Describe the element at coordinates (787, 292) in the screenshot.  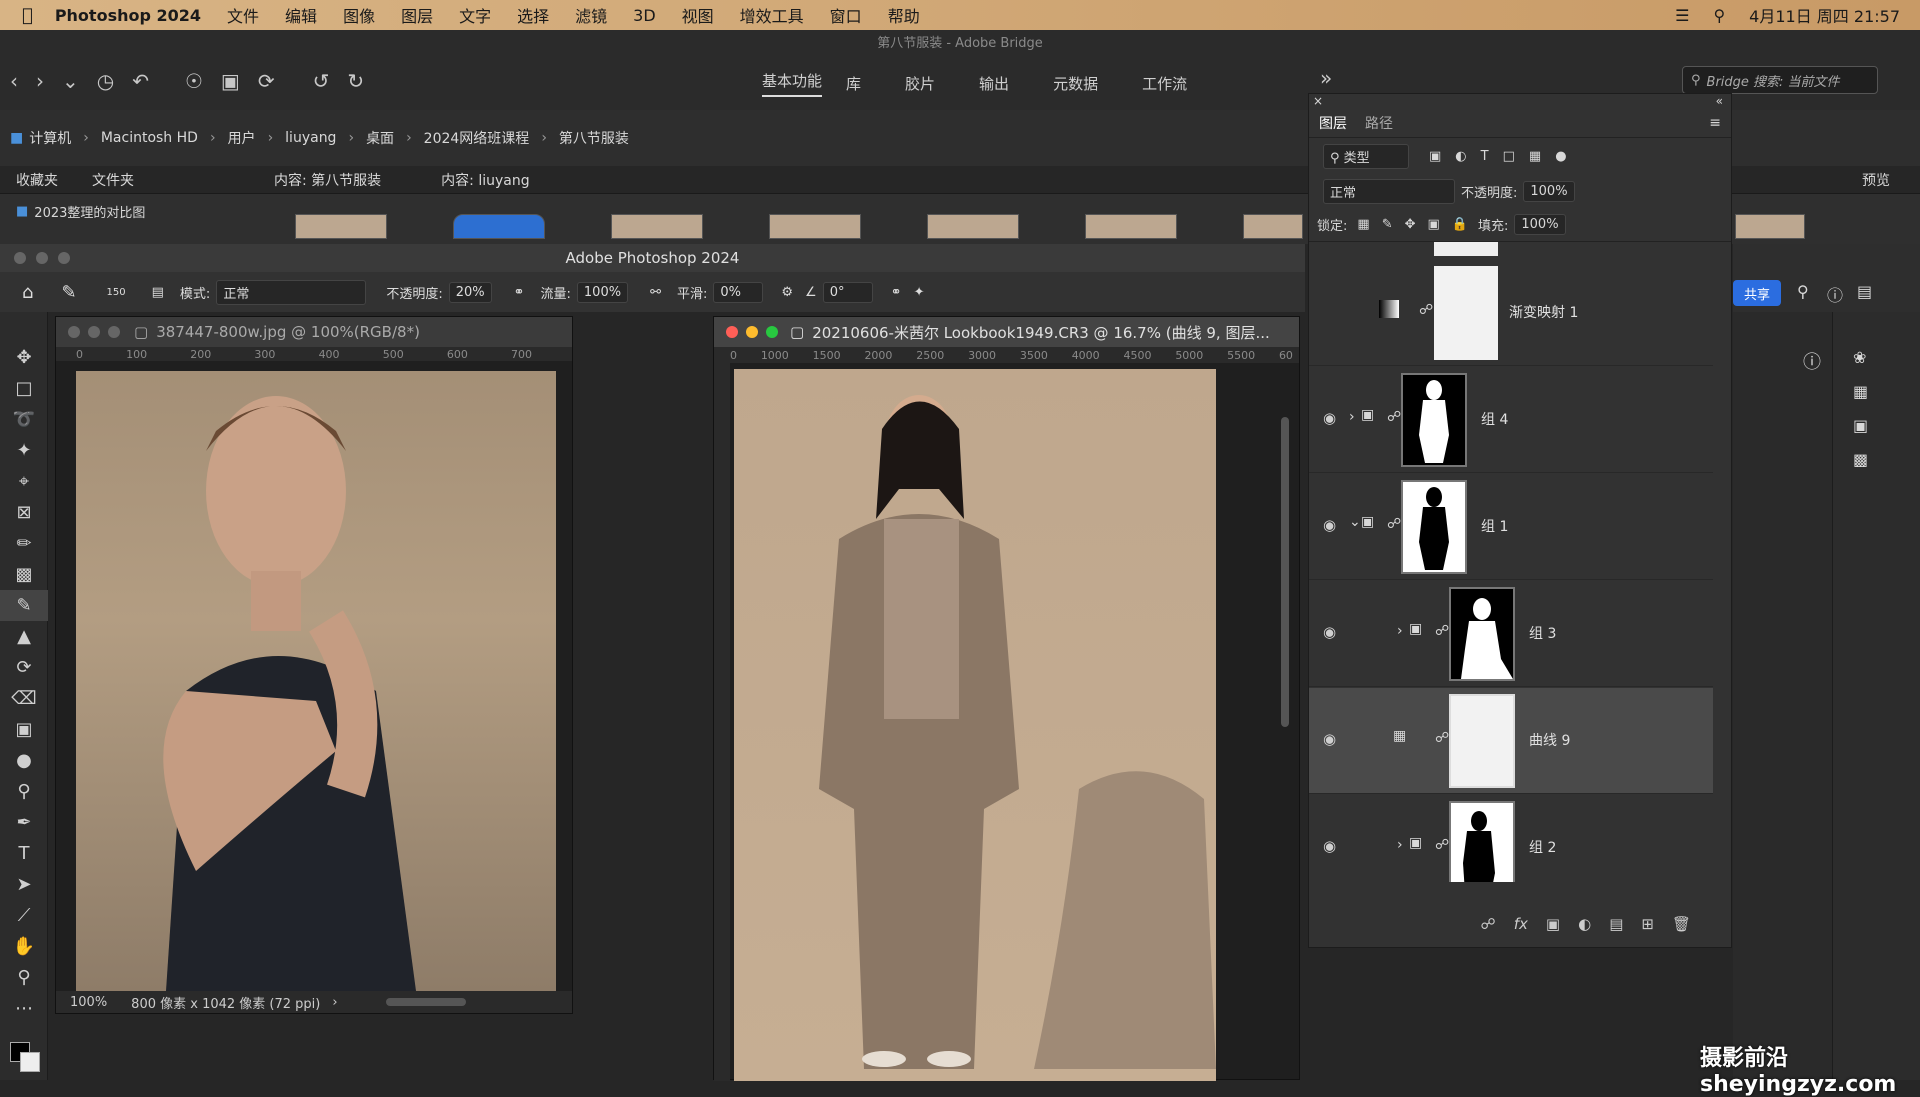
I see `gear-icon: ⚙` at that location.